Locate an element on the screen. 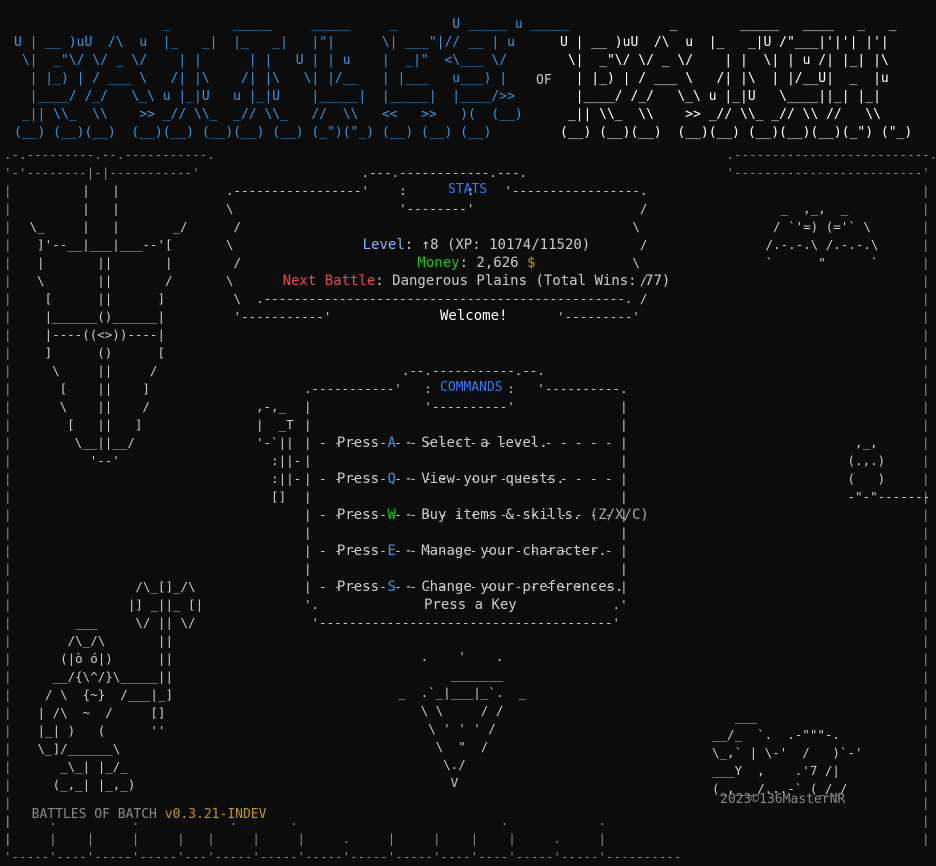 The width and height of the screenshot is (936, 866). key-w: W is located at coordinates (391, 515).